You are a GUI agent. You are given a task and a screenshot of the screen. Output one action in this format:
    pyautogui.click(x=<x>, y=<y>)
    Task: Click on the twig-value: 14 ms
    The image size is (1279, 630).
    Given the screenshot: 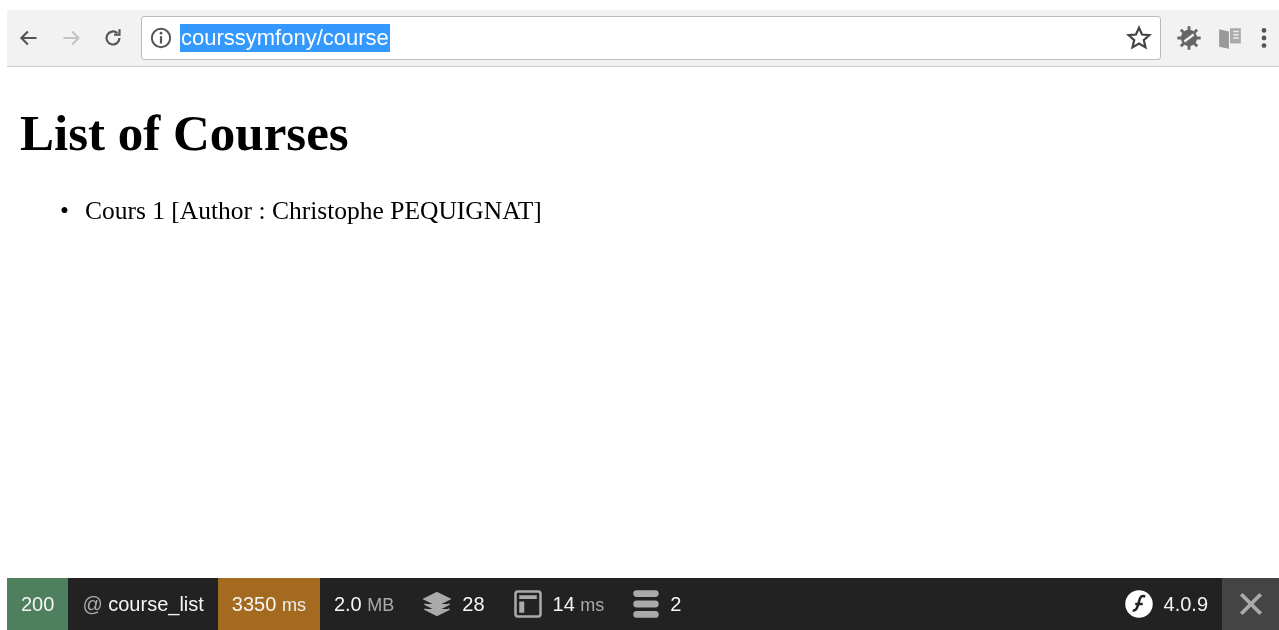 What is the action you would take?
    pyautogui.click(x=578, y=604)
    